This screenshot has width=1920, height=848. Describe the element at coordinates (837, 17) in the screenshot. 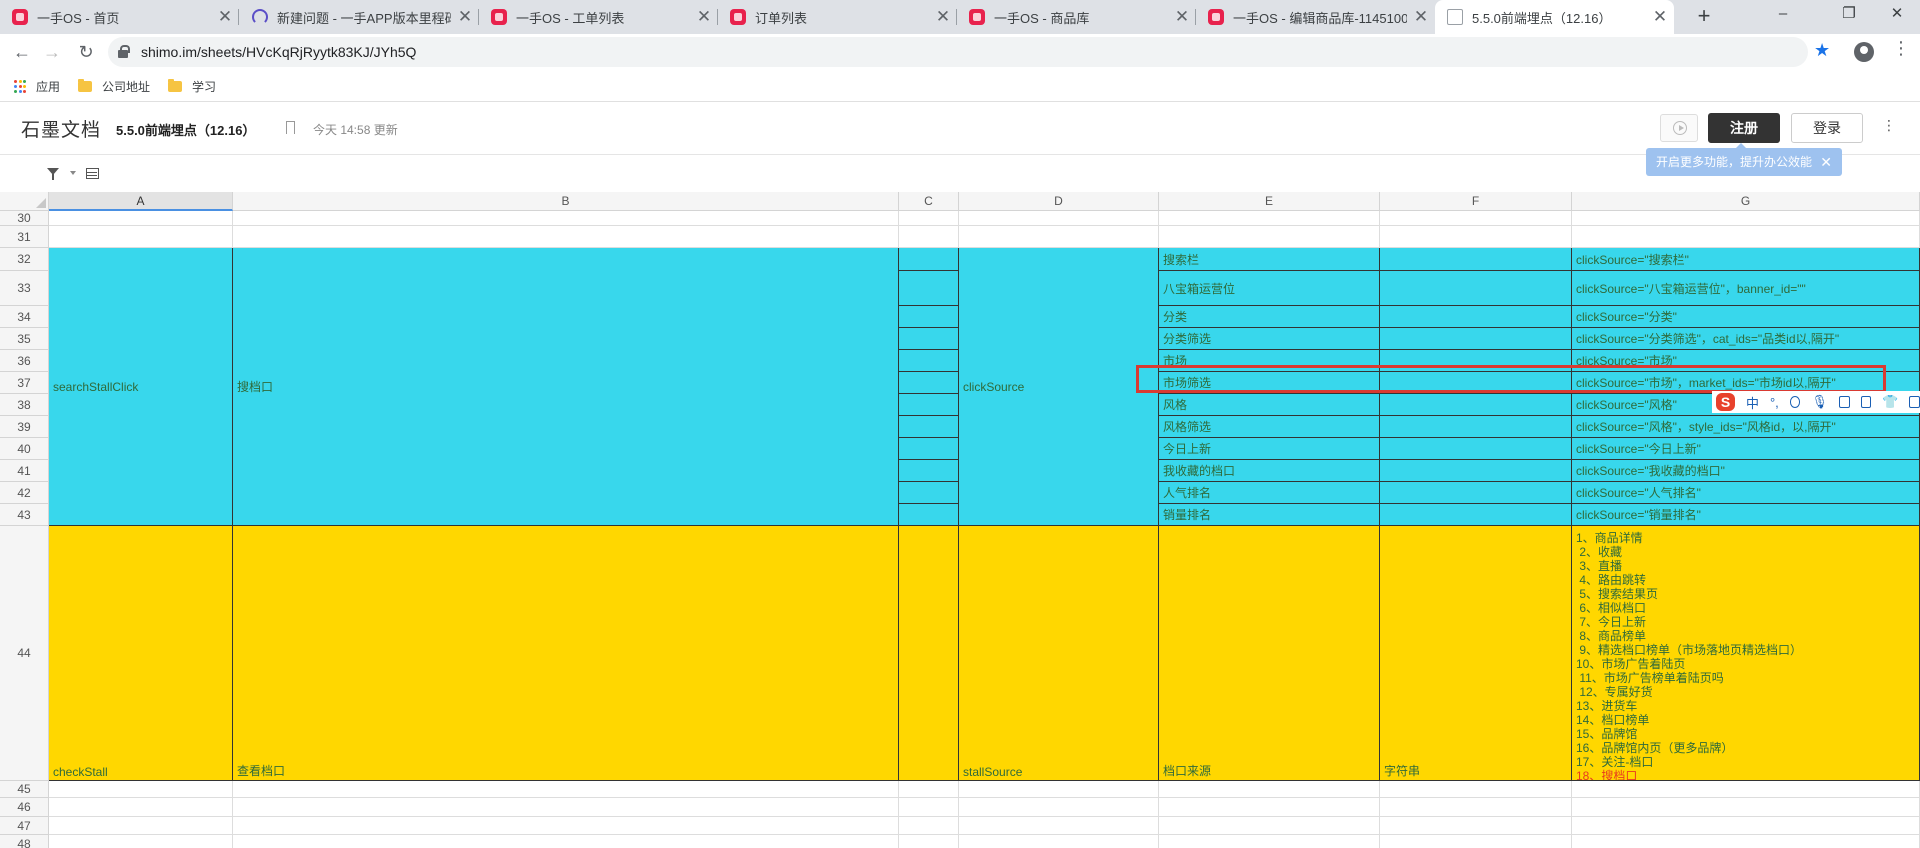

I see `browser-tab: 订单列表 ✕` at that location.